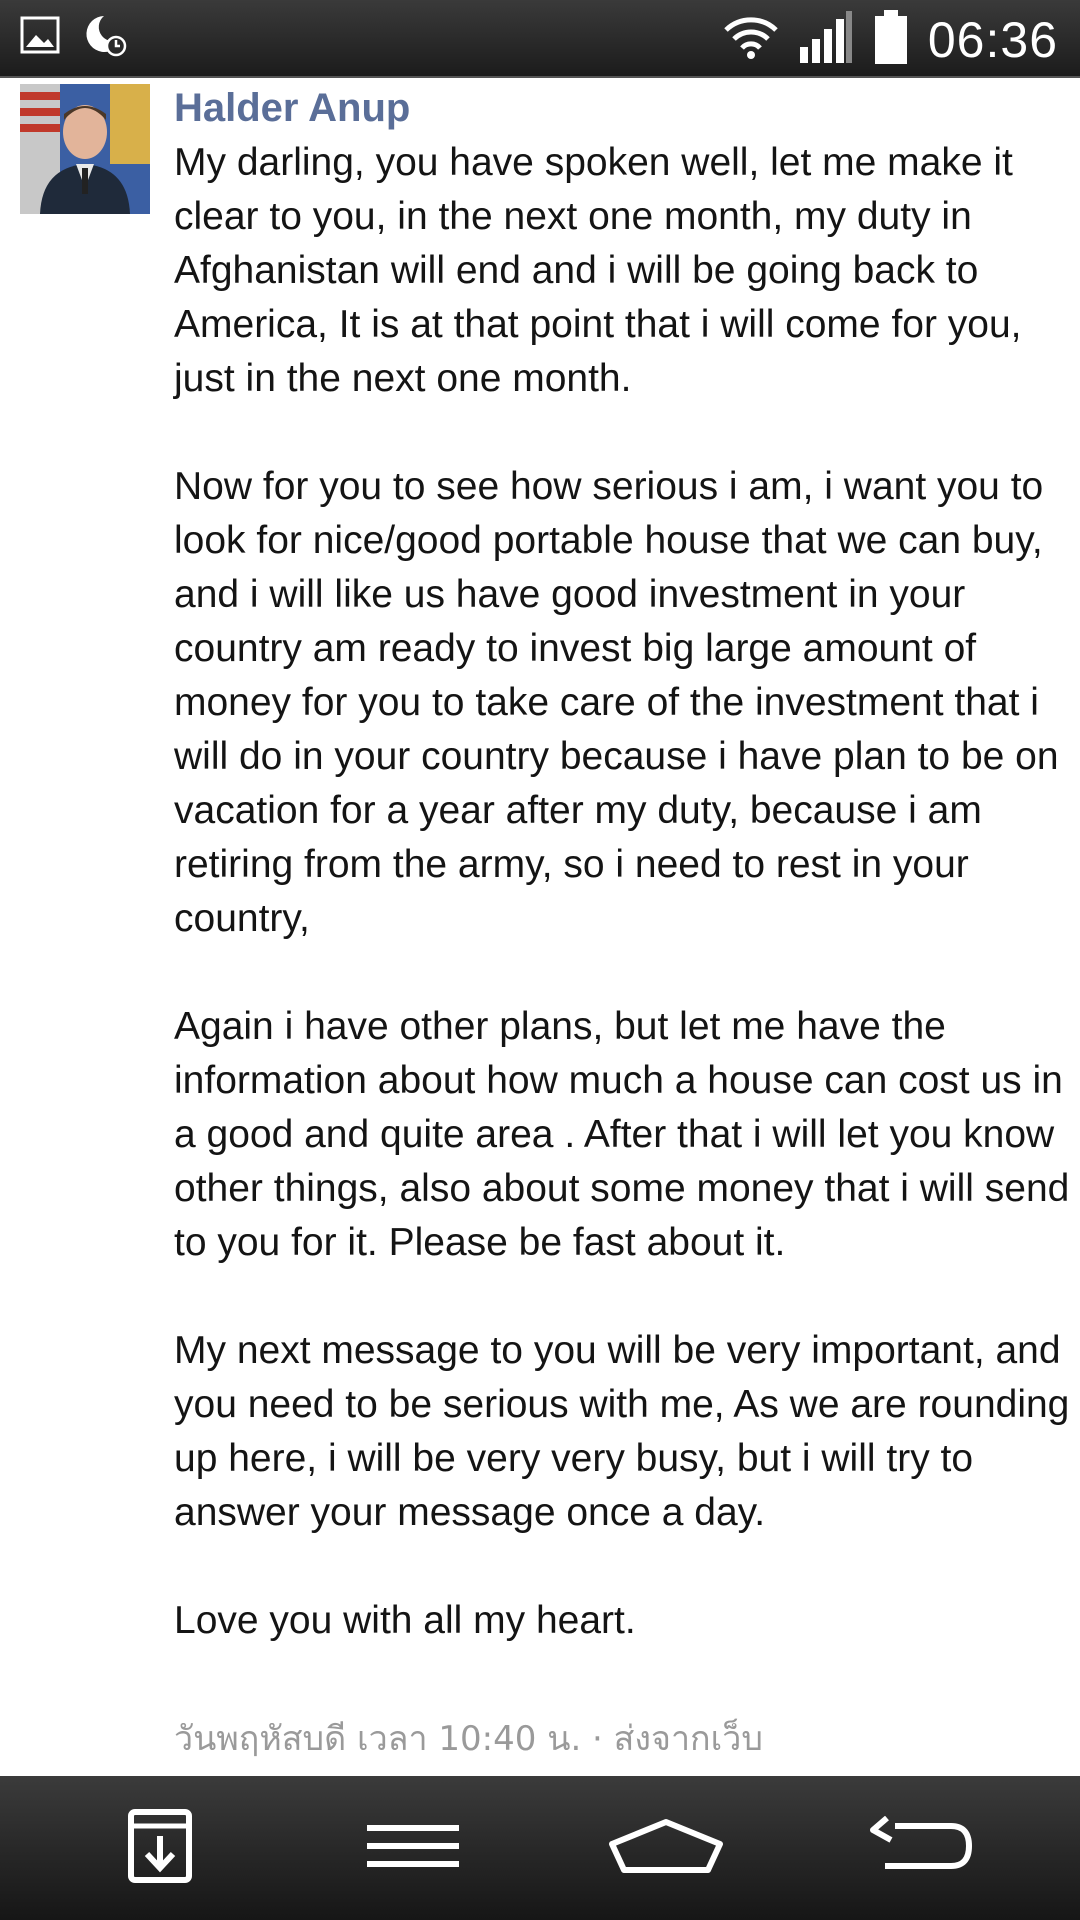  I want to click on message-paragraph: Love you with all my heart., so click(405, 1620).